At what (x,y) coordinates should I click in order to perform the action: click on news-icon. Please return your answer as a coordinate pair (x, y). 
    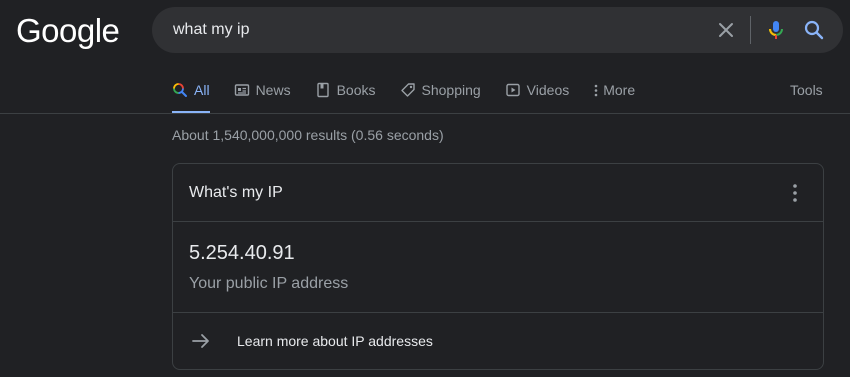
    Looking at the image, I should click on (242, 90).